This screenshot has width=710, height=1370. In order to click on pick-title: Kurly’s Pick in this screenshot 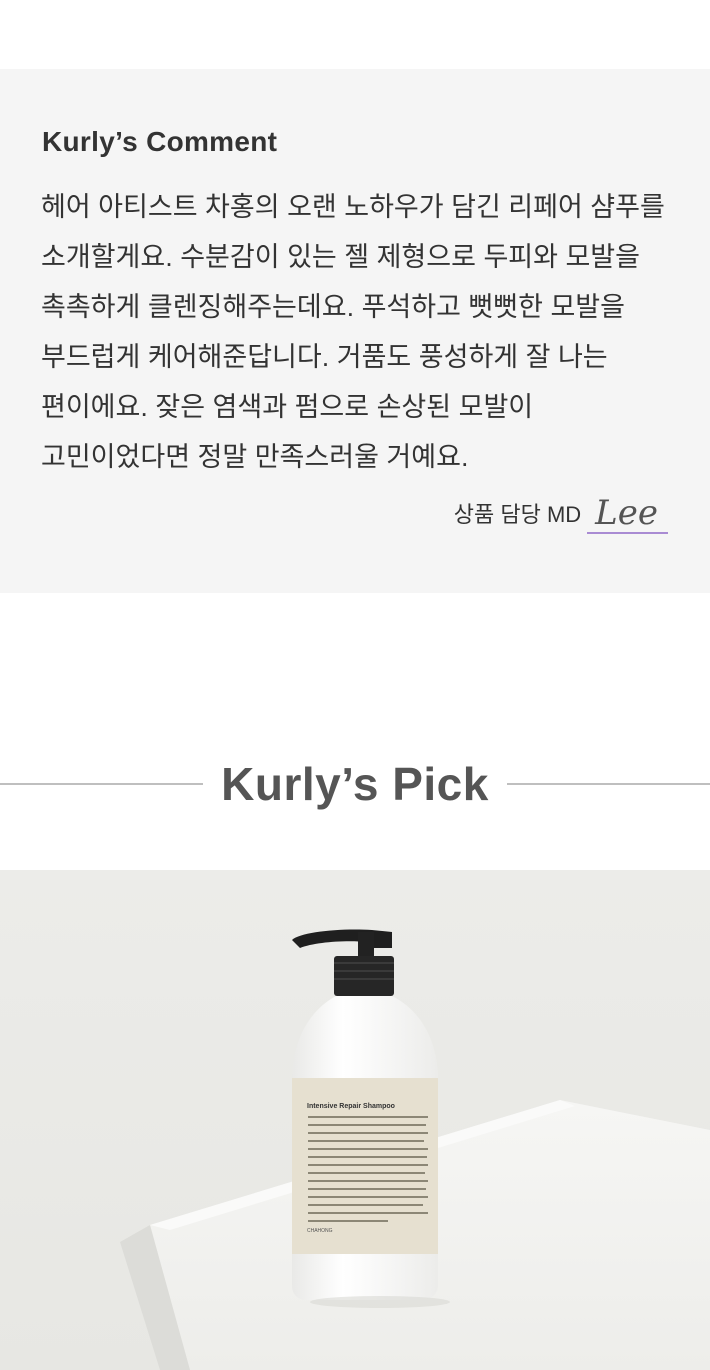, I will do `click(355, 784)`.